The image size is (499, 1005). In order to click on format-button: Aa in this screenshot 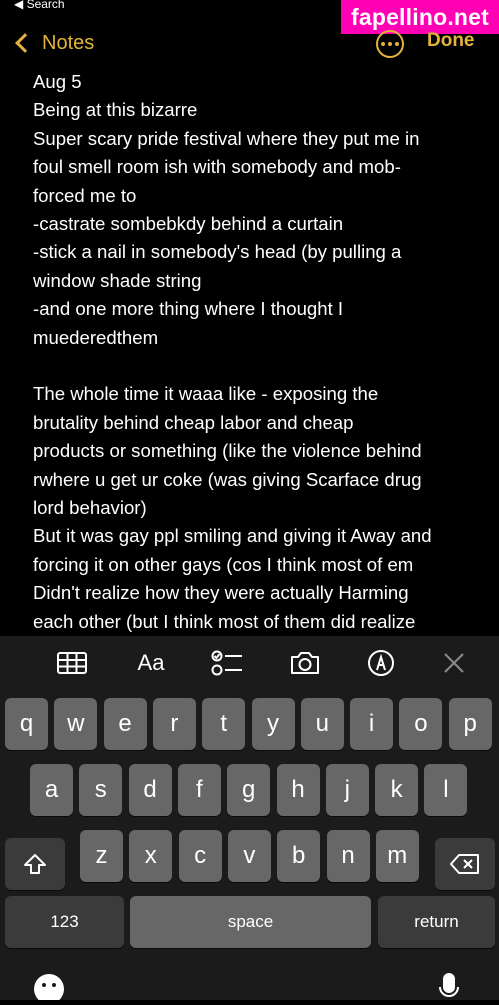, I will do `click(151, 663)`.